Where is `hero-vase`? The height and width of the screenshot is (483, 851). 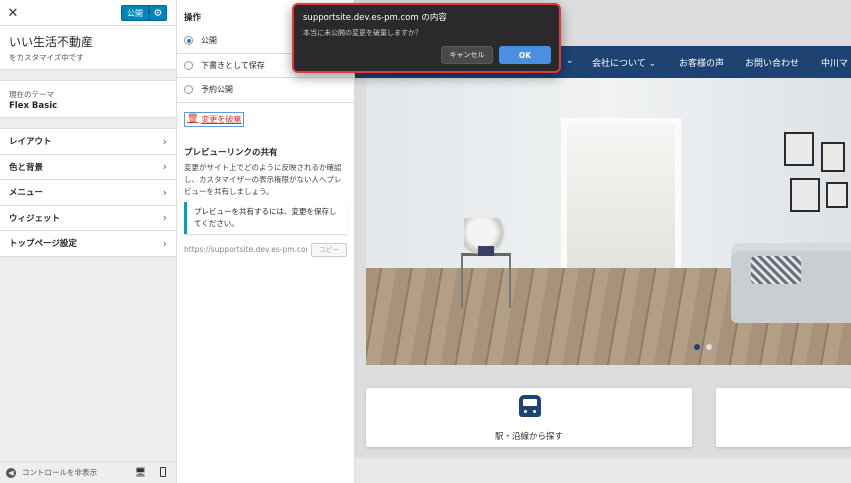 hero-vase is located at coordinates (486, 251).